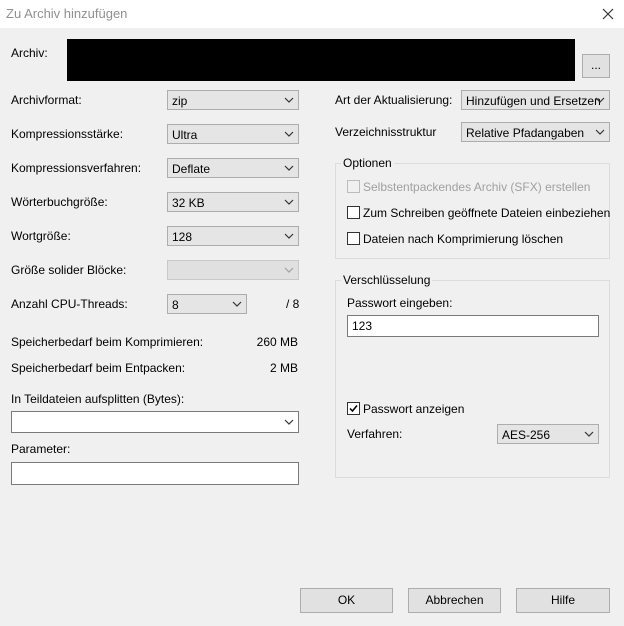  I want to click on archive-format-value: zip, so click(180, 101).